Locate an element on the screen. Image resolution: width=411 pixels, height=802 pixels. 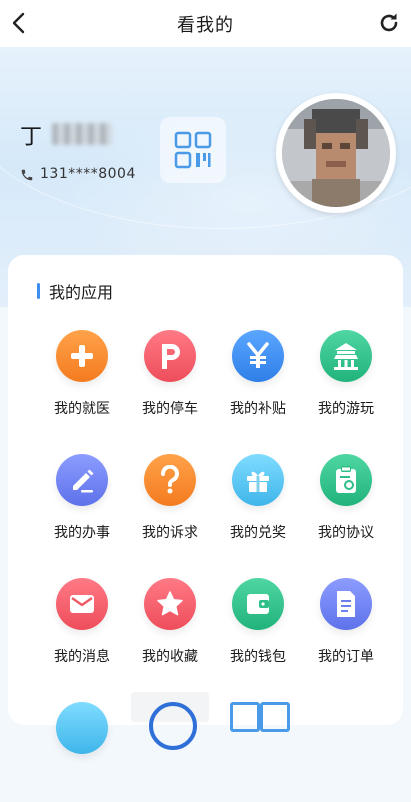
app-medical: 我的就医 is located at coordinates (82, 380).